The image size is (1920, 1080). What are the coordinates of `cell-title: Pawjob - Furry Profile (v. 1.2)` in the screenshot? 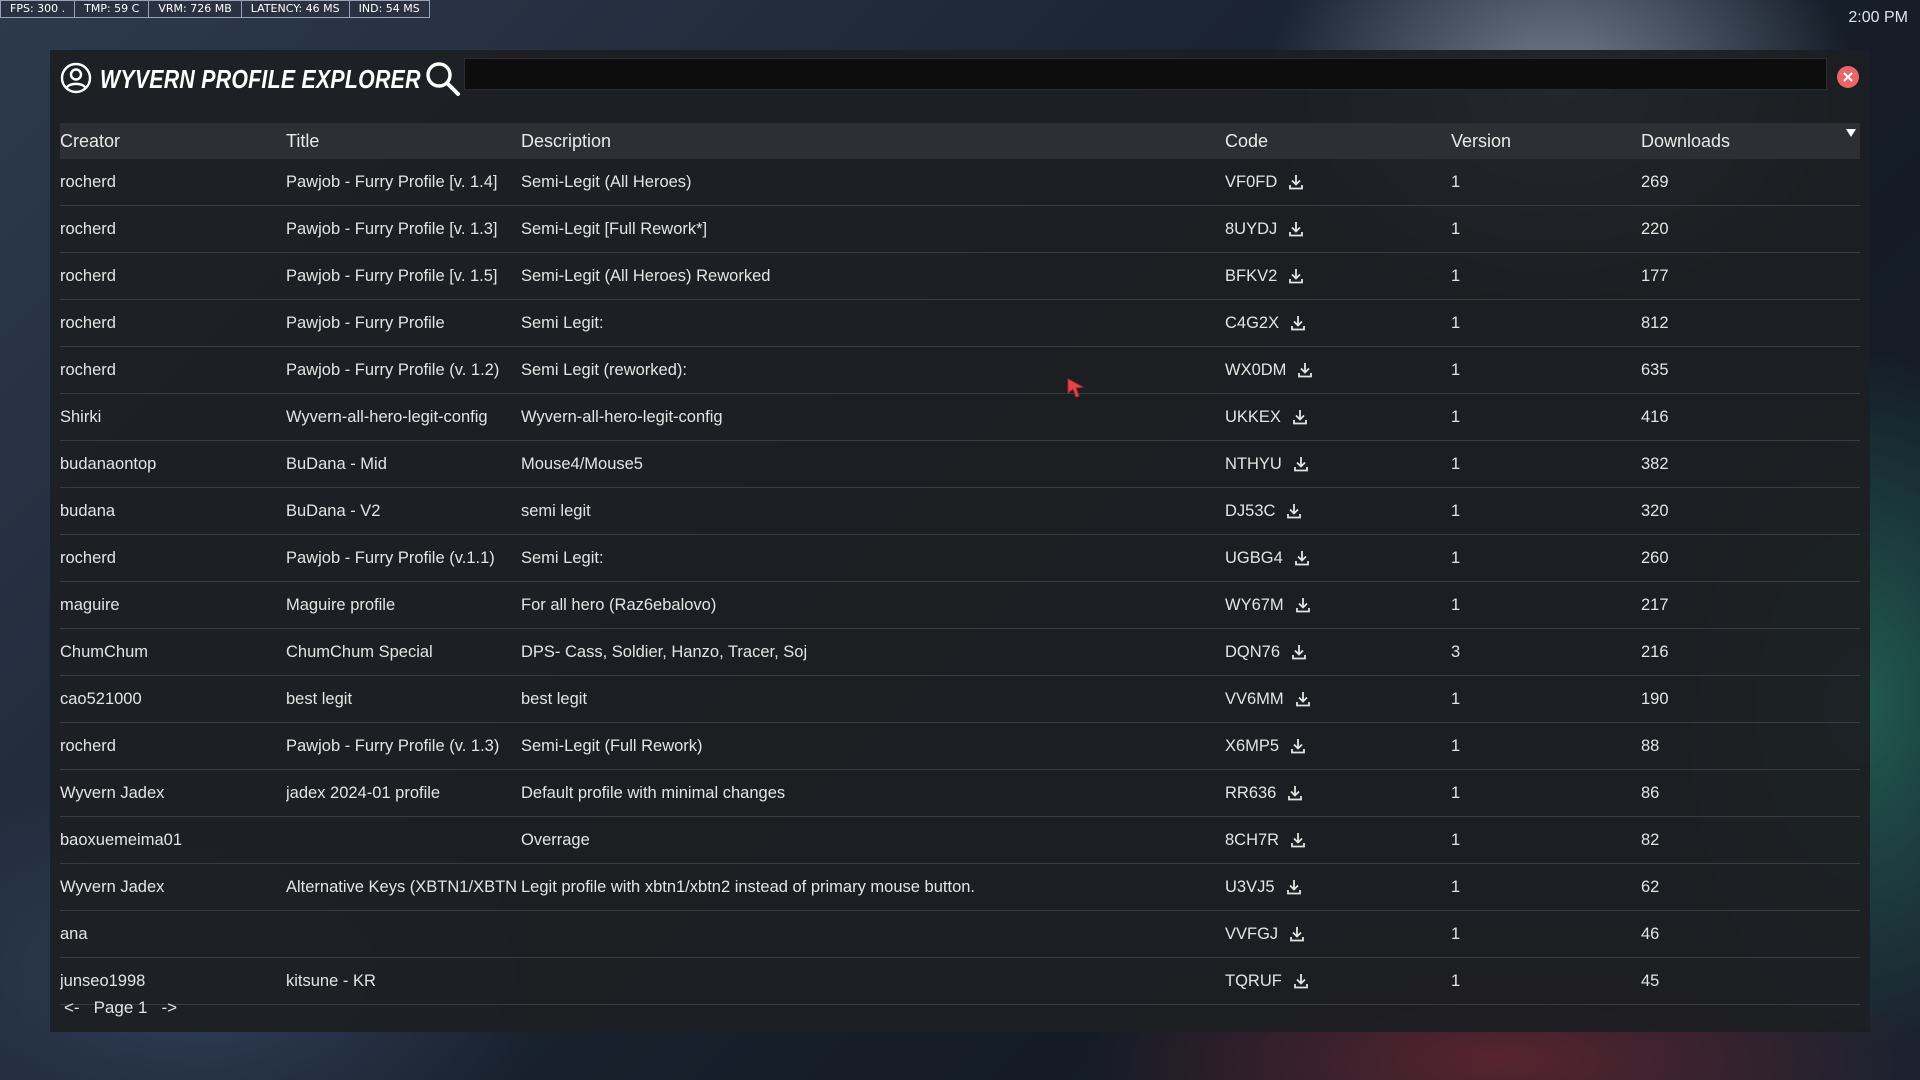 It's located at (393, 369).